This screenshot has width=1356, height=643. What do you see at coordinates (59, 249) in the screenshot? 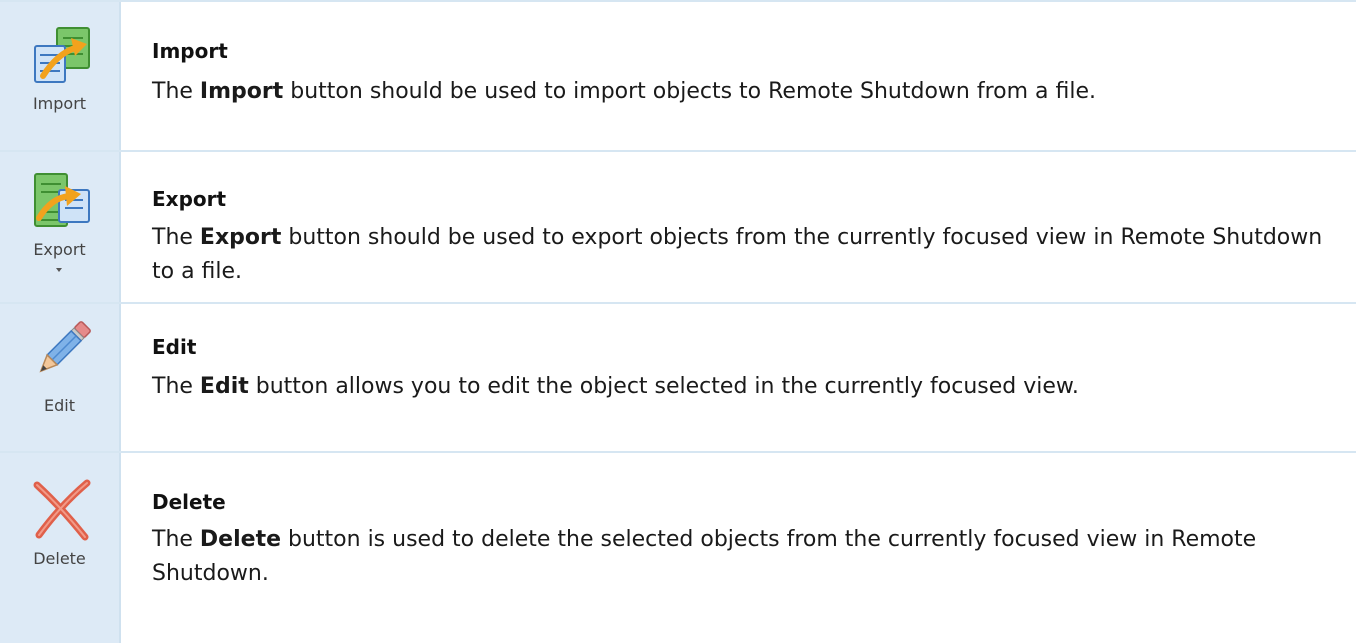
I see `export-button-label: Export` at bounding box center [59, 249].